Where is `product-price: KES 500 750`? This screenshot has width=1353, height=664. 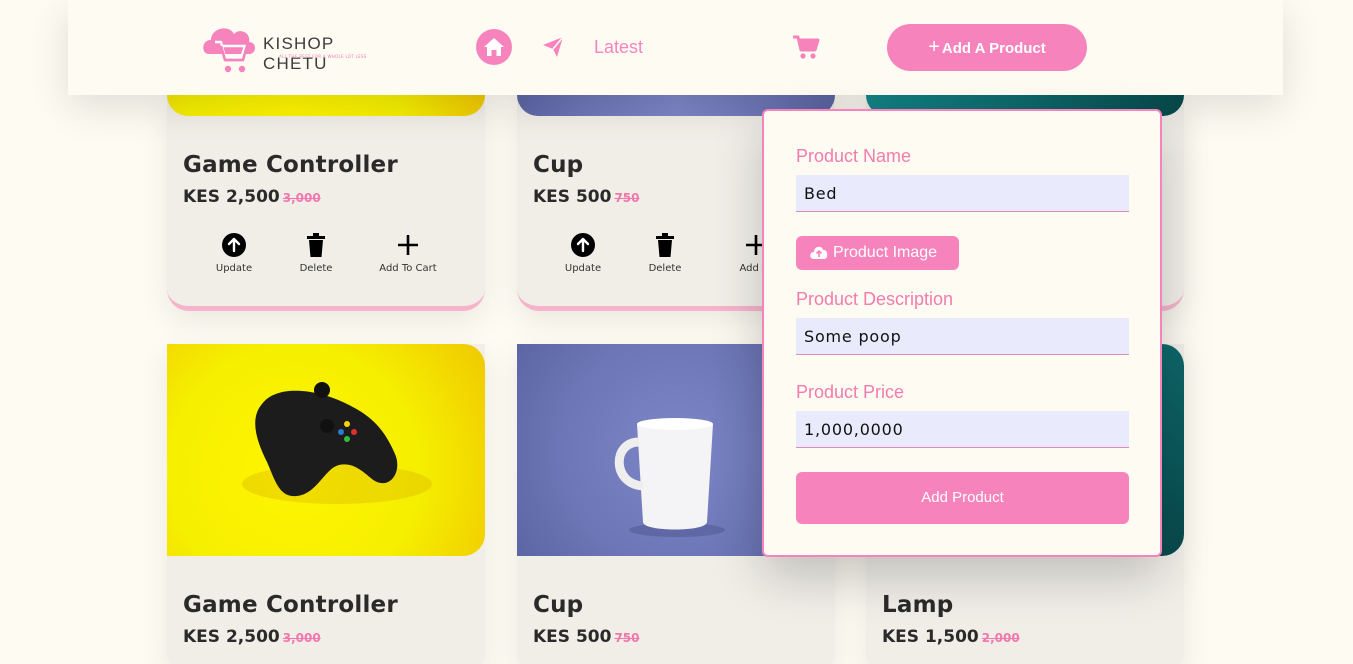
product-price: KES 500 750 is located at coordinates (586, 637).